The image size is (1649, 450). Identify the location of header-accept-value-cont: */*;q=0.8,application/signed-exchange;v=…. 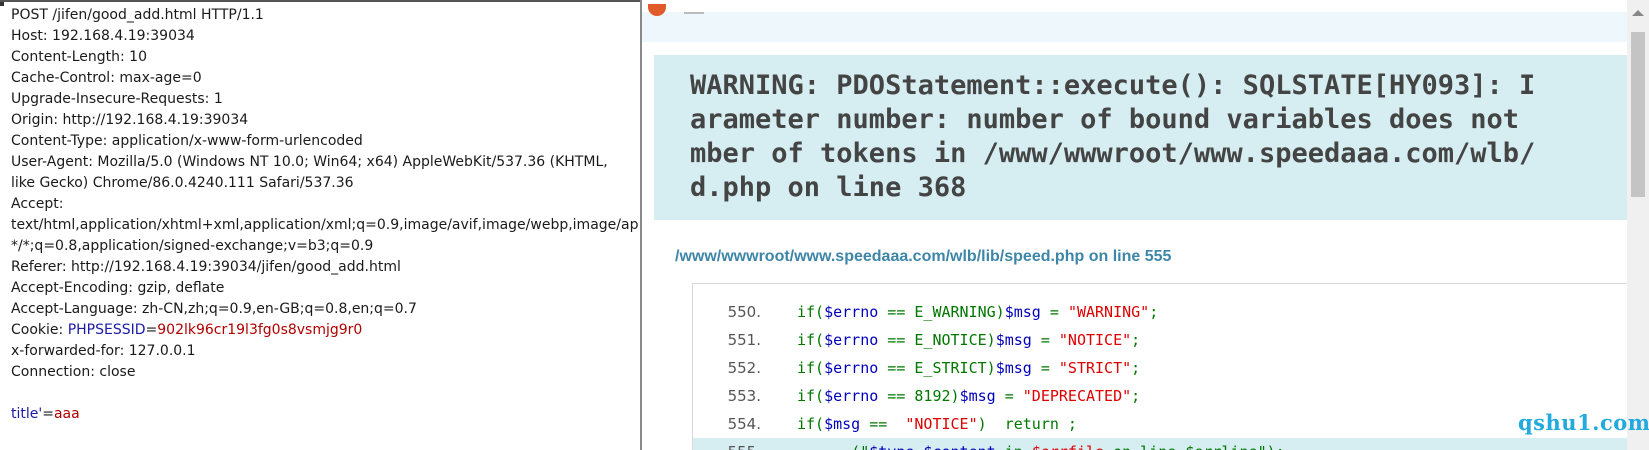
(192, 246).